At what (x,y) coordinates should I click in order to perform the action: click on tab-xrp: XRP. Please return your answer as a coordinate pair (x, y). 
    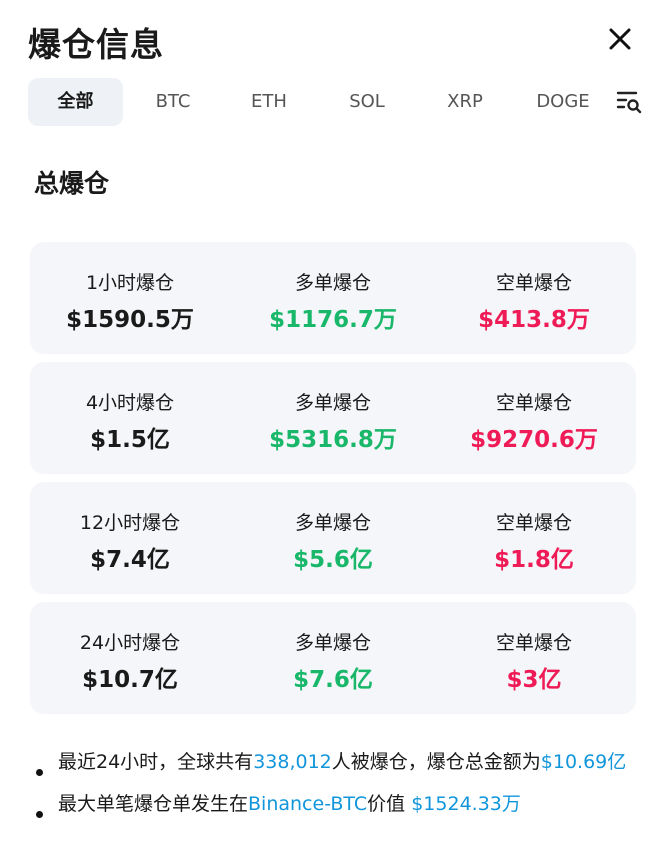
    Looking at the image, I should click on (465, 102).